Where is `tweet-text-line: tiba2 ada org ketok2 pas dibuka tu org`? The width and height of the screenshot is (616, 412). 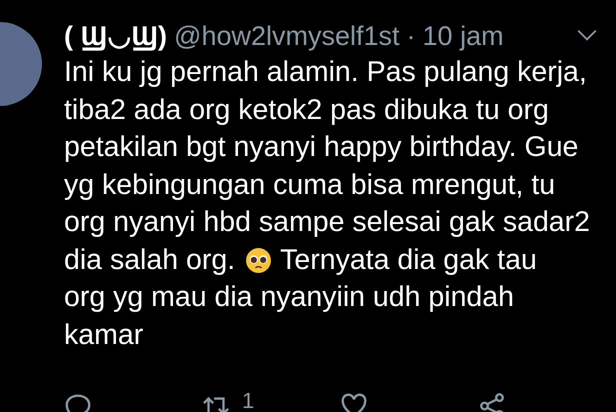 tweet-text-line: tiba2 ada org ketok2 pas dibuka tu org is located at coordinates (306, 110).